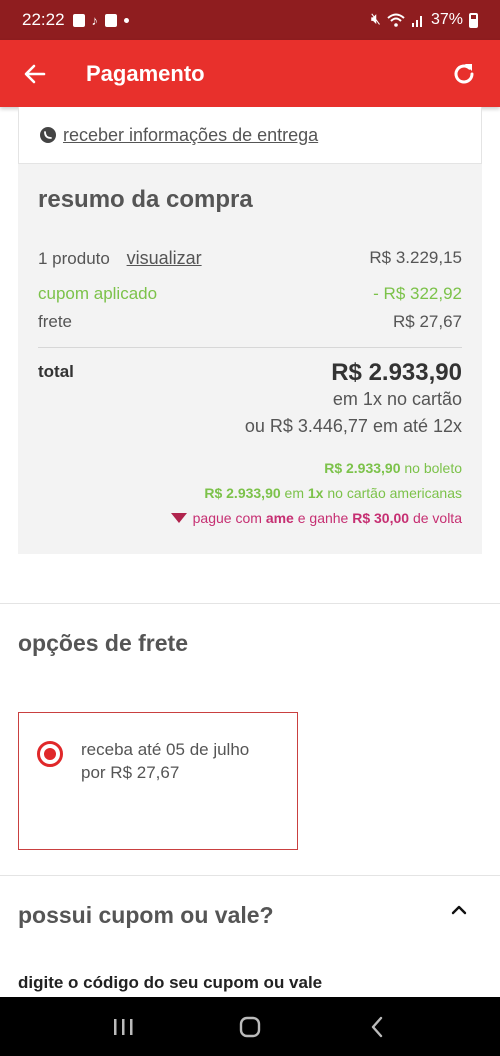  I want to click on summary-divider, so click(250, 347).